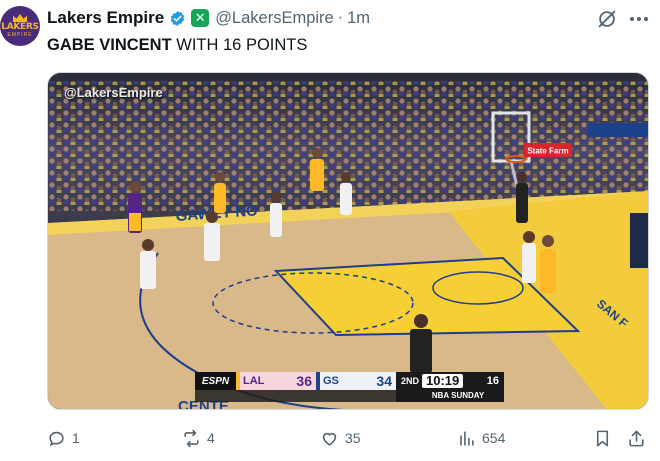 This screenshot has width=660, height=461. I want to click on reply-count: 1, so click(76, 438).